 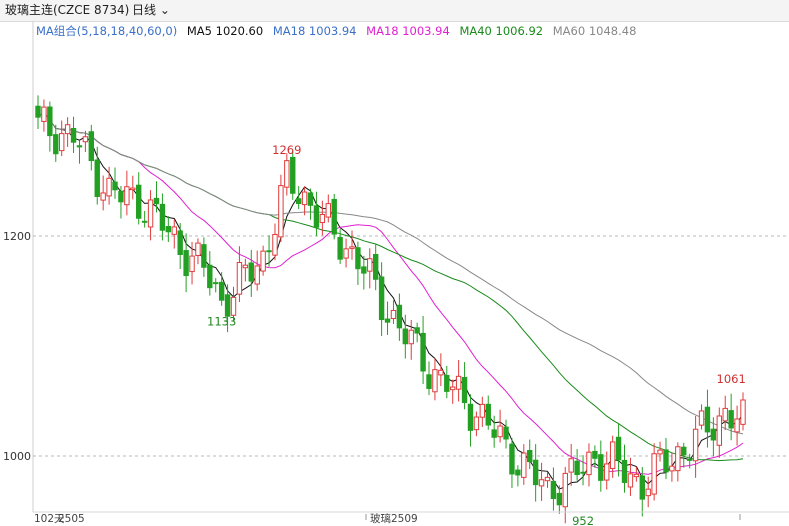 What do you see at coordinates (17, 236) in the screenshot?
I see `y-tick-1200: 1200` at bounding box center [17, 236].